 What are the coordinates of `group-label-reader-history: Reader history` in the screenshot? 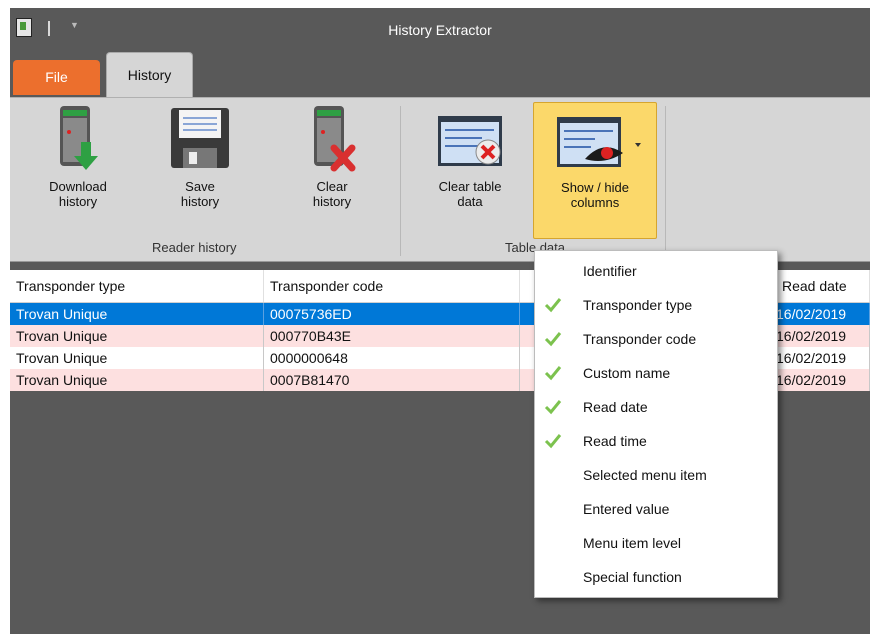 It's located at (194, 247).